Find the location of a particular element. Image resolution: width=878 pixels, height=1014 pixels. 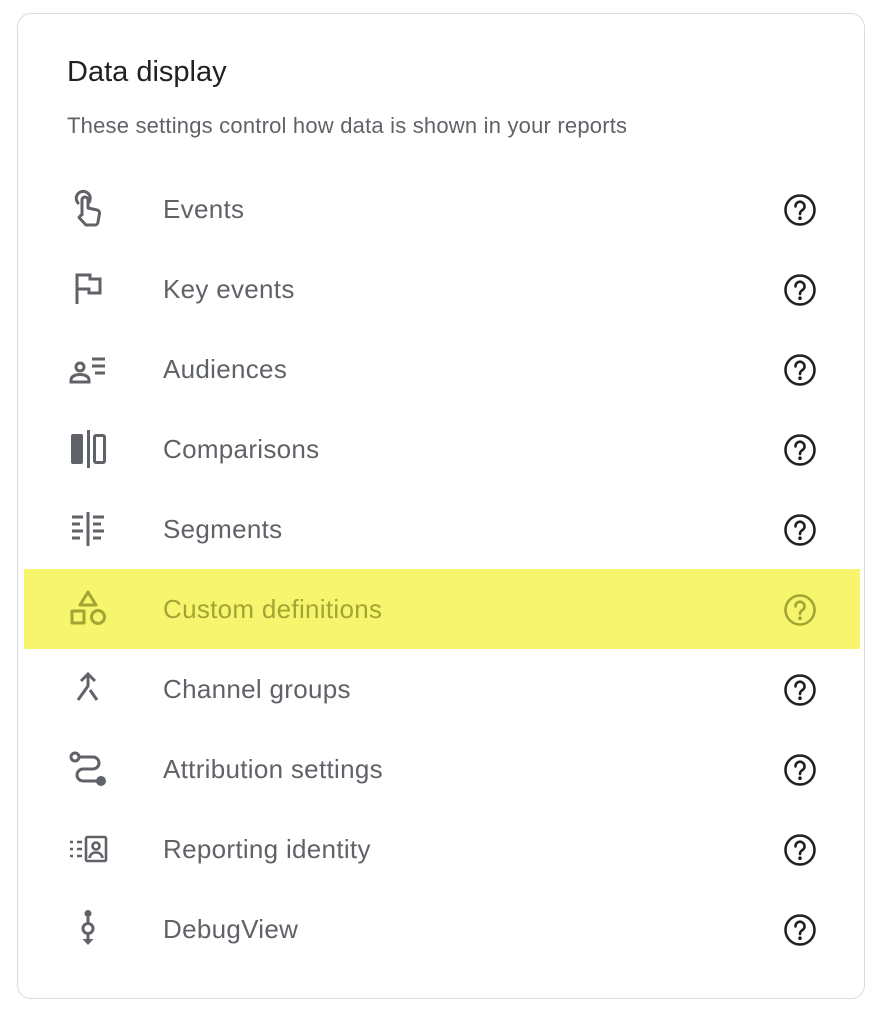

list-item-events: Events is located at coordinates (441, 209).